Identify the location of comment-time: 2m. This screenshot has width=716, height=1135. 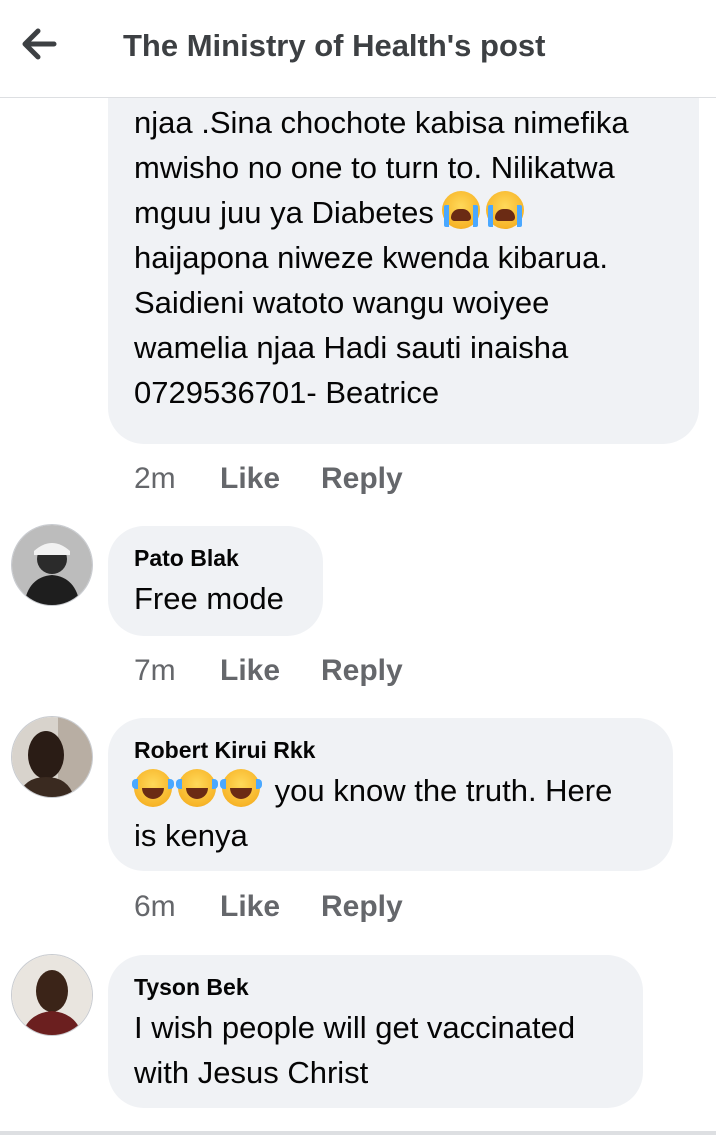
(155, 478).